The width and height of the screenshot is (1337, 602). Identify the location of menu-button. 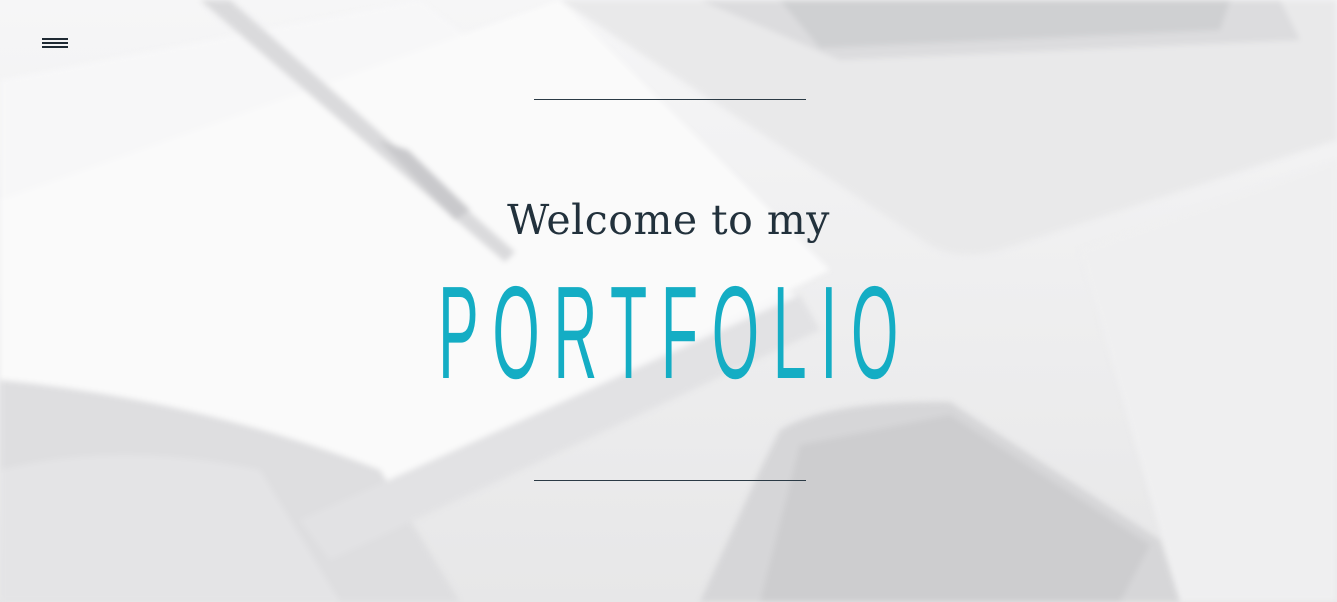
(55, 43).